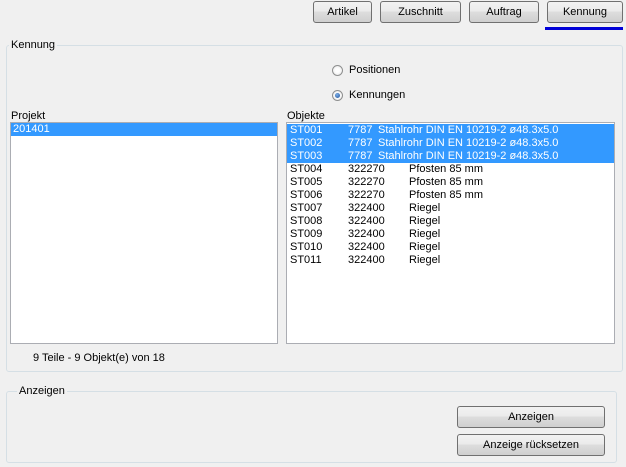 The width and height of the screenshot is (626, 467). What do you see at coordinates (306, 221) in the screenshot?
I see `objekte-row-id: ST008` at bounding box center [306, 221].